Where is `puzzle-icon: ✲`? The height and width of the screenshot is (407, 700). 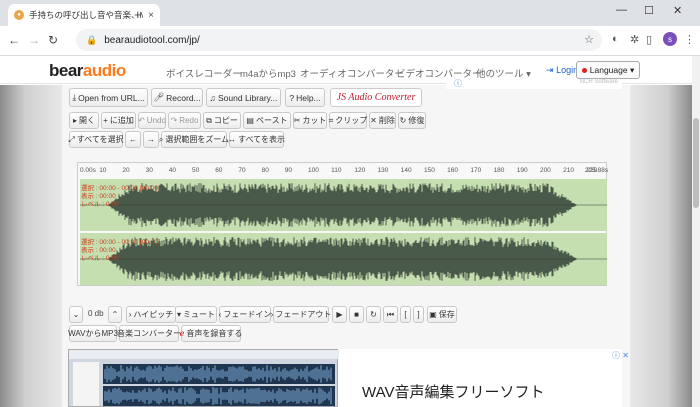 puzzle-icon: ✲ is located at coordinates (634, 39).